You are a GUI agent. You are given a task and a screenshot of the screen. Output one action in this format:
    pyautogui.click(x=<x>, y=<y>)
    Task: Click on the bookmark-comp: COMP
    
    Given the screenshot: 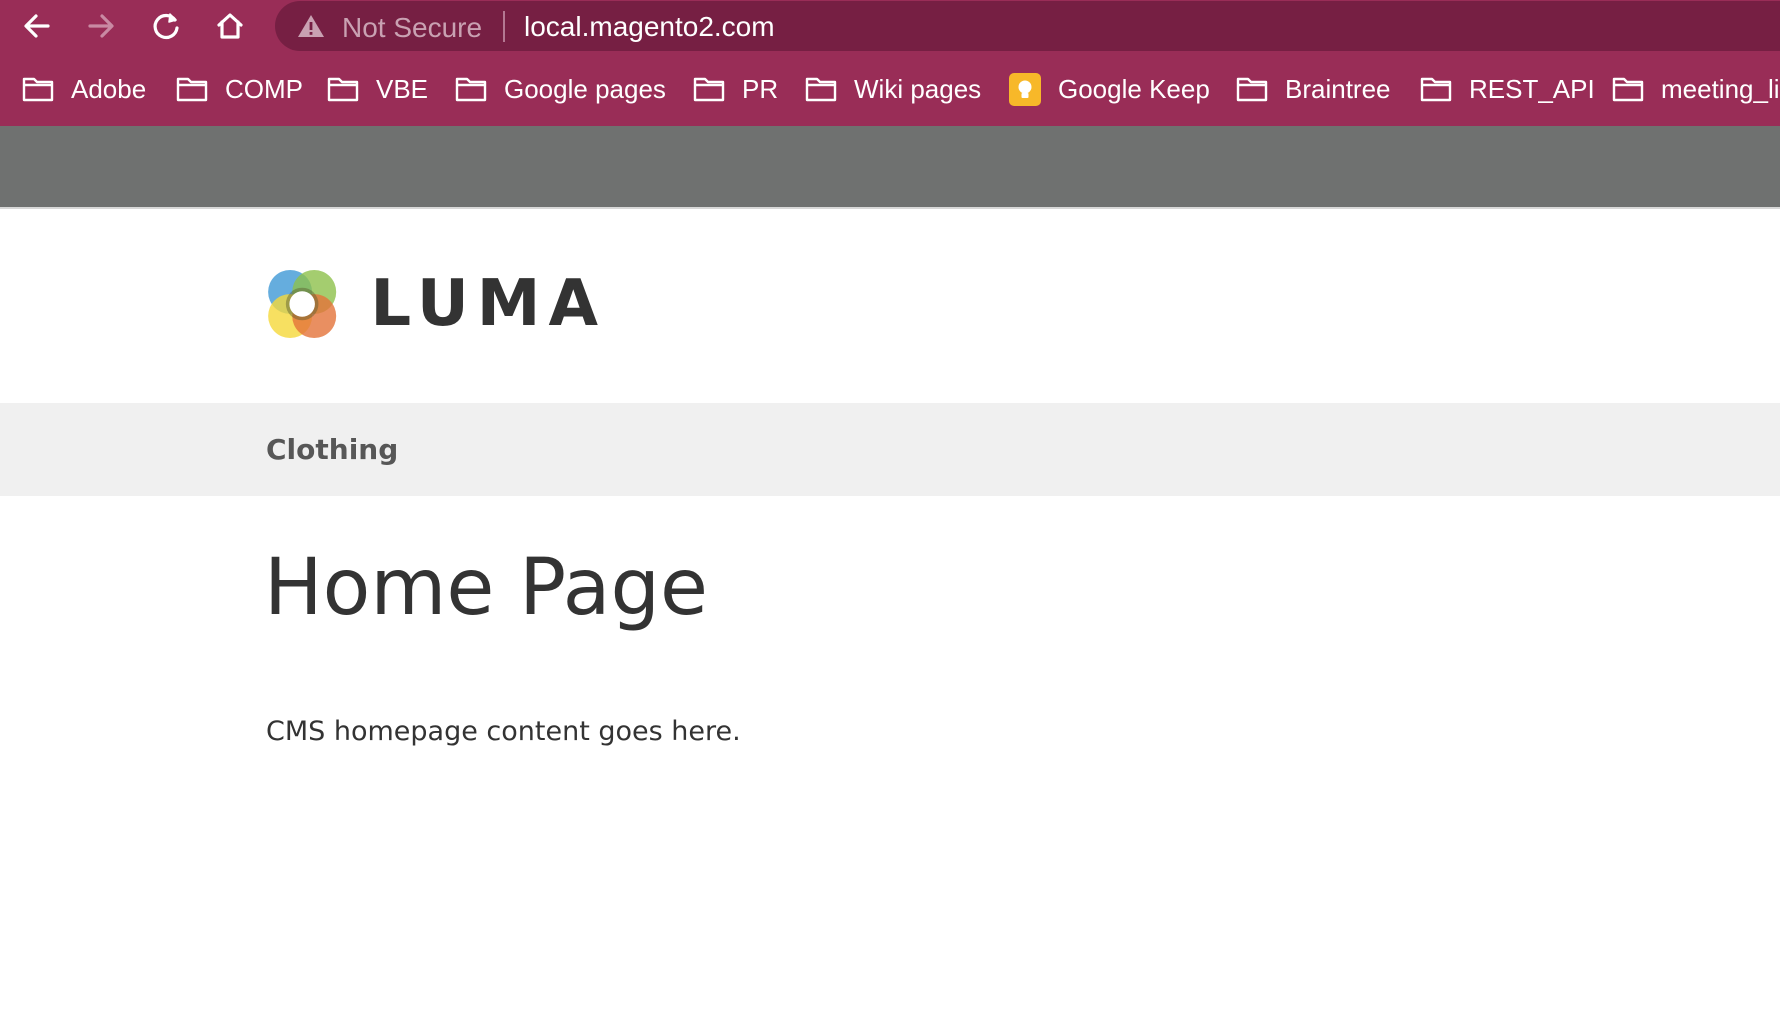 What is the action you would take?
    pyautogui.click(x=239, y=89)
    